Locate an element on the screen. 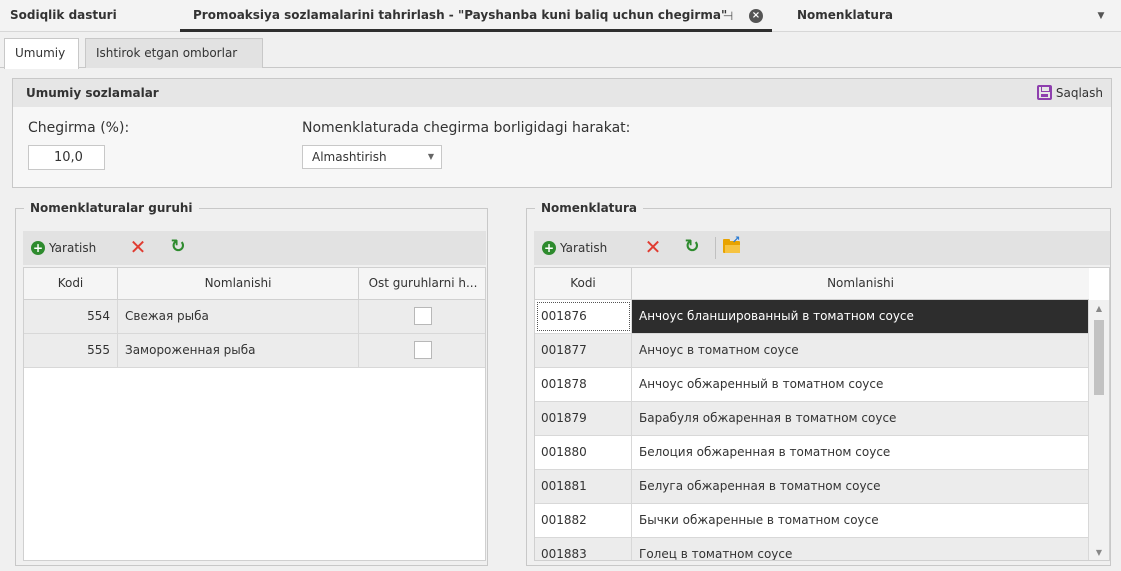 The height and width of the screenshot is (571, 1121). cell-code: 554 is located at coordinates (71, 316).